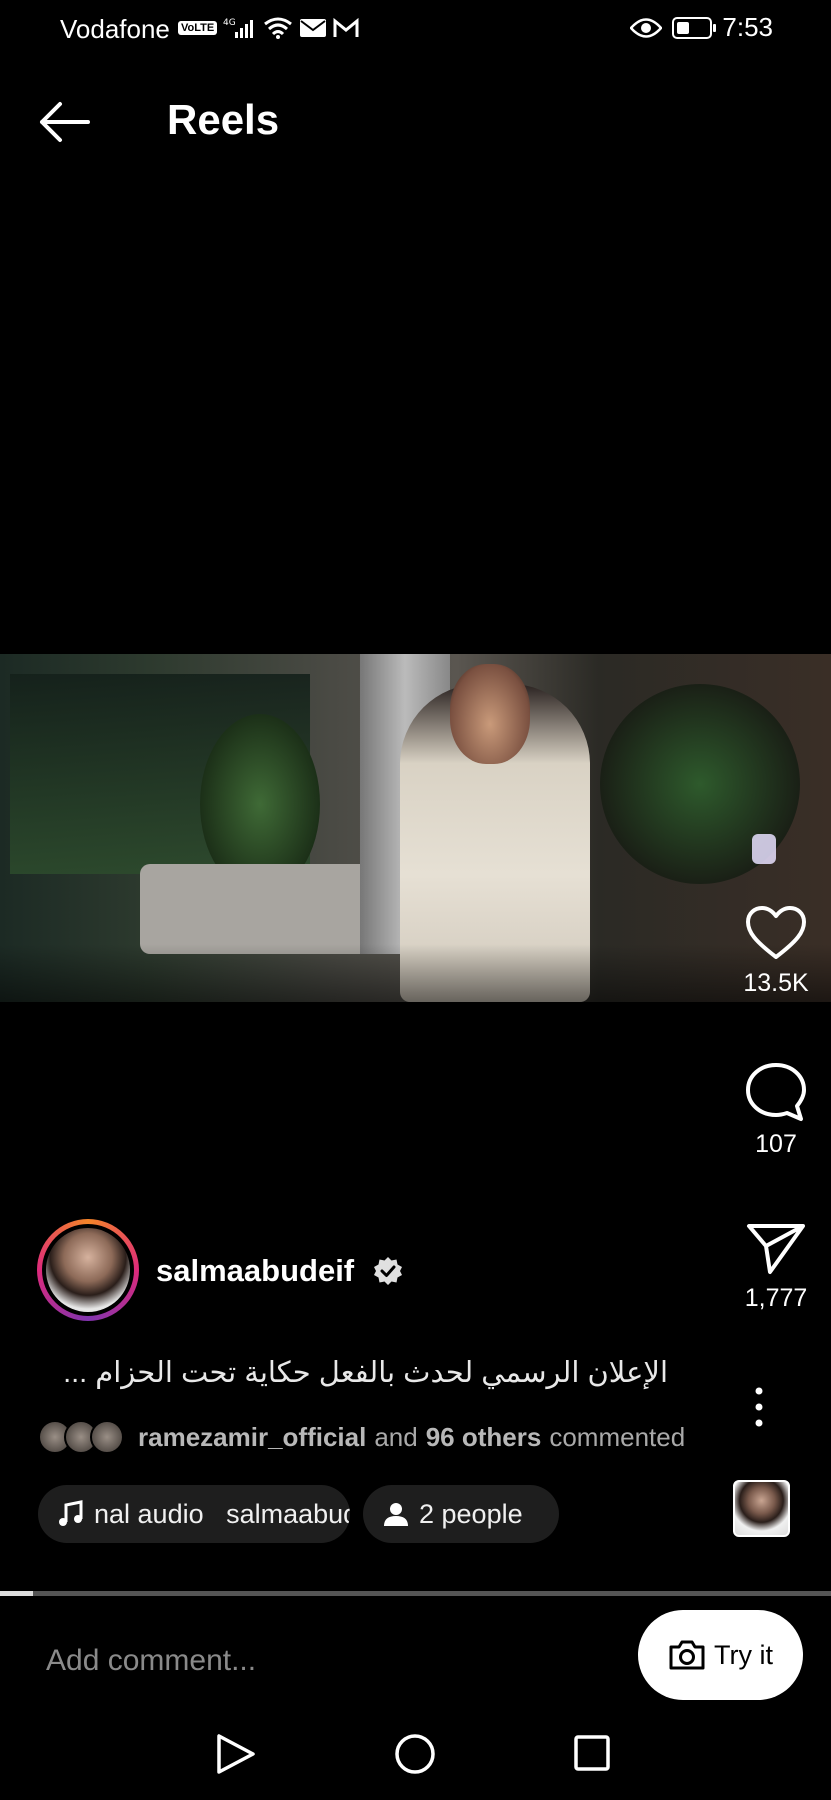  I want to click on like-action: 13.5K, so click(776, 951).